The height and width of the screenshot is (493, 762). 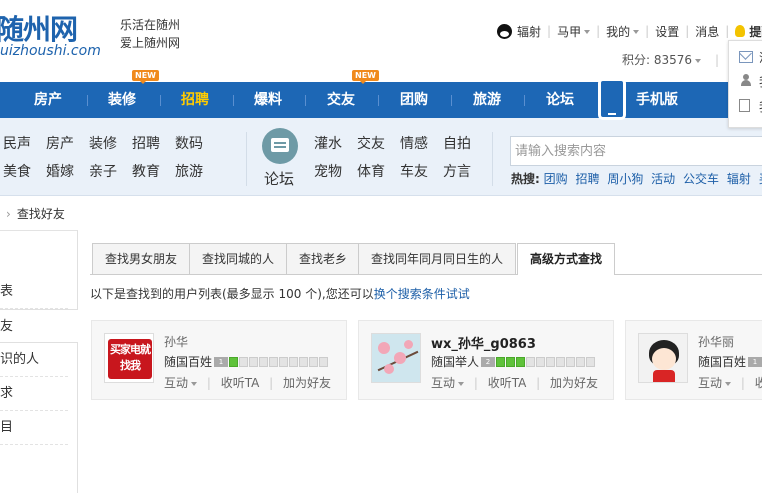 What do you see at coordinates (238, 258) in the screenshot?
I see `tab-find-same-city: 查找同城的人` at bounding box center [238, 258].